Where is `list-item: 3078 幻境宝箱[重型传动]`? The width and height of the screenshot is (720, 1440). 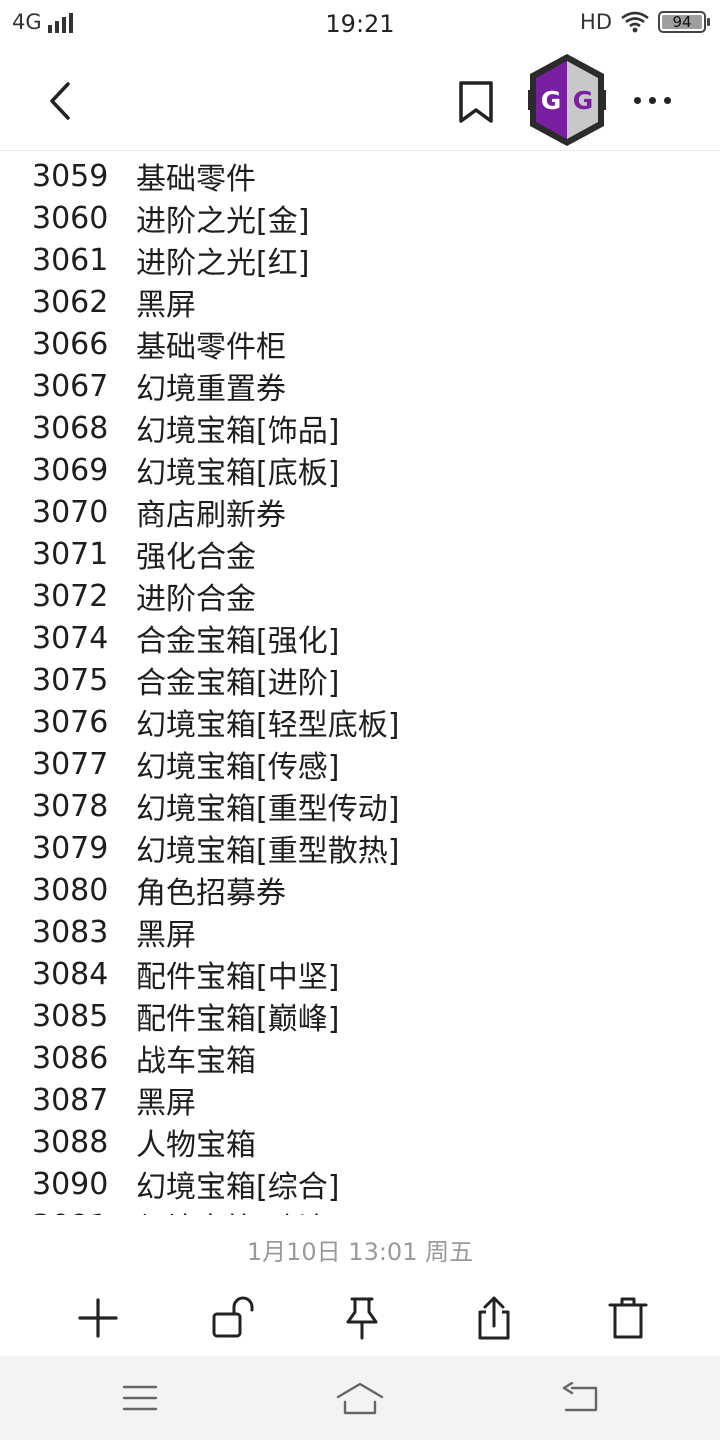
list-item: 3078 幻境宝箱[重型传动] is located at coordinates (360, 806).